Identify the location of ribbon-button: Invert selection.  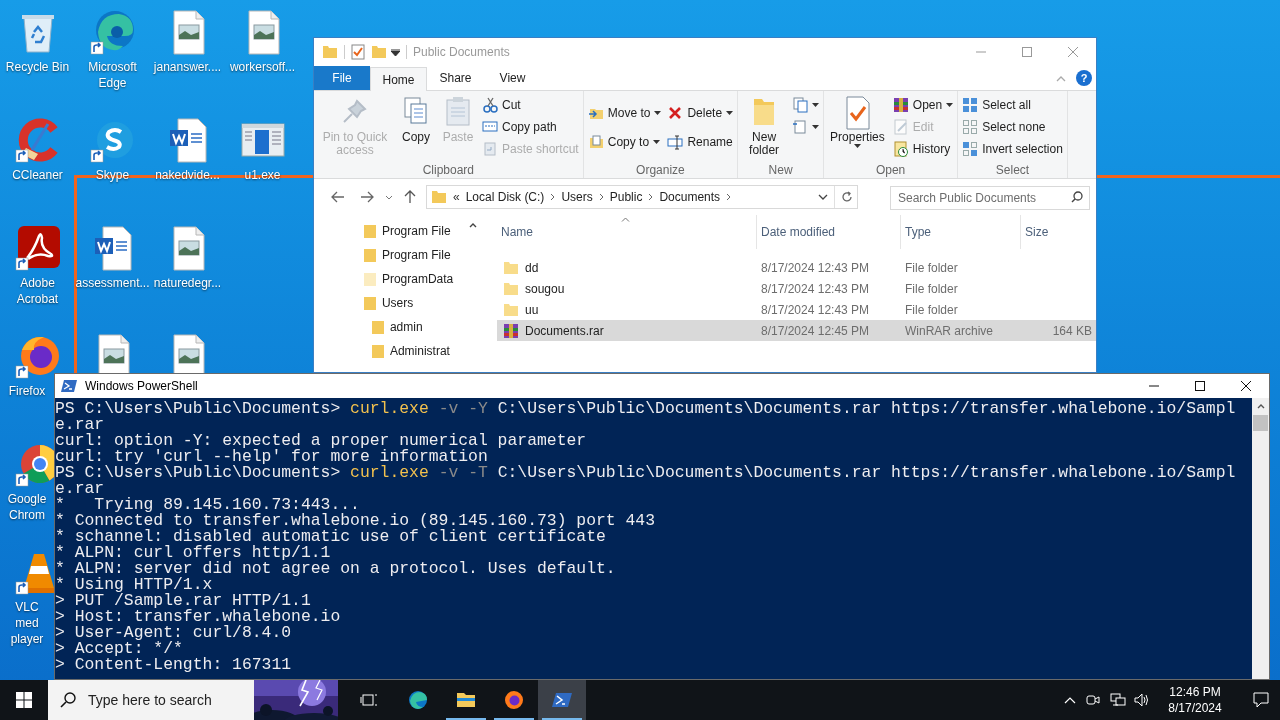
(1012, 148).